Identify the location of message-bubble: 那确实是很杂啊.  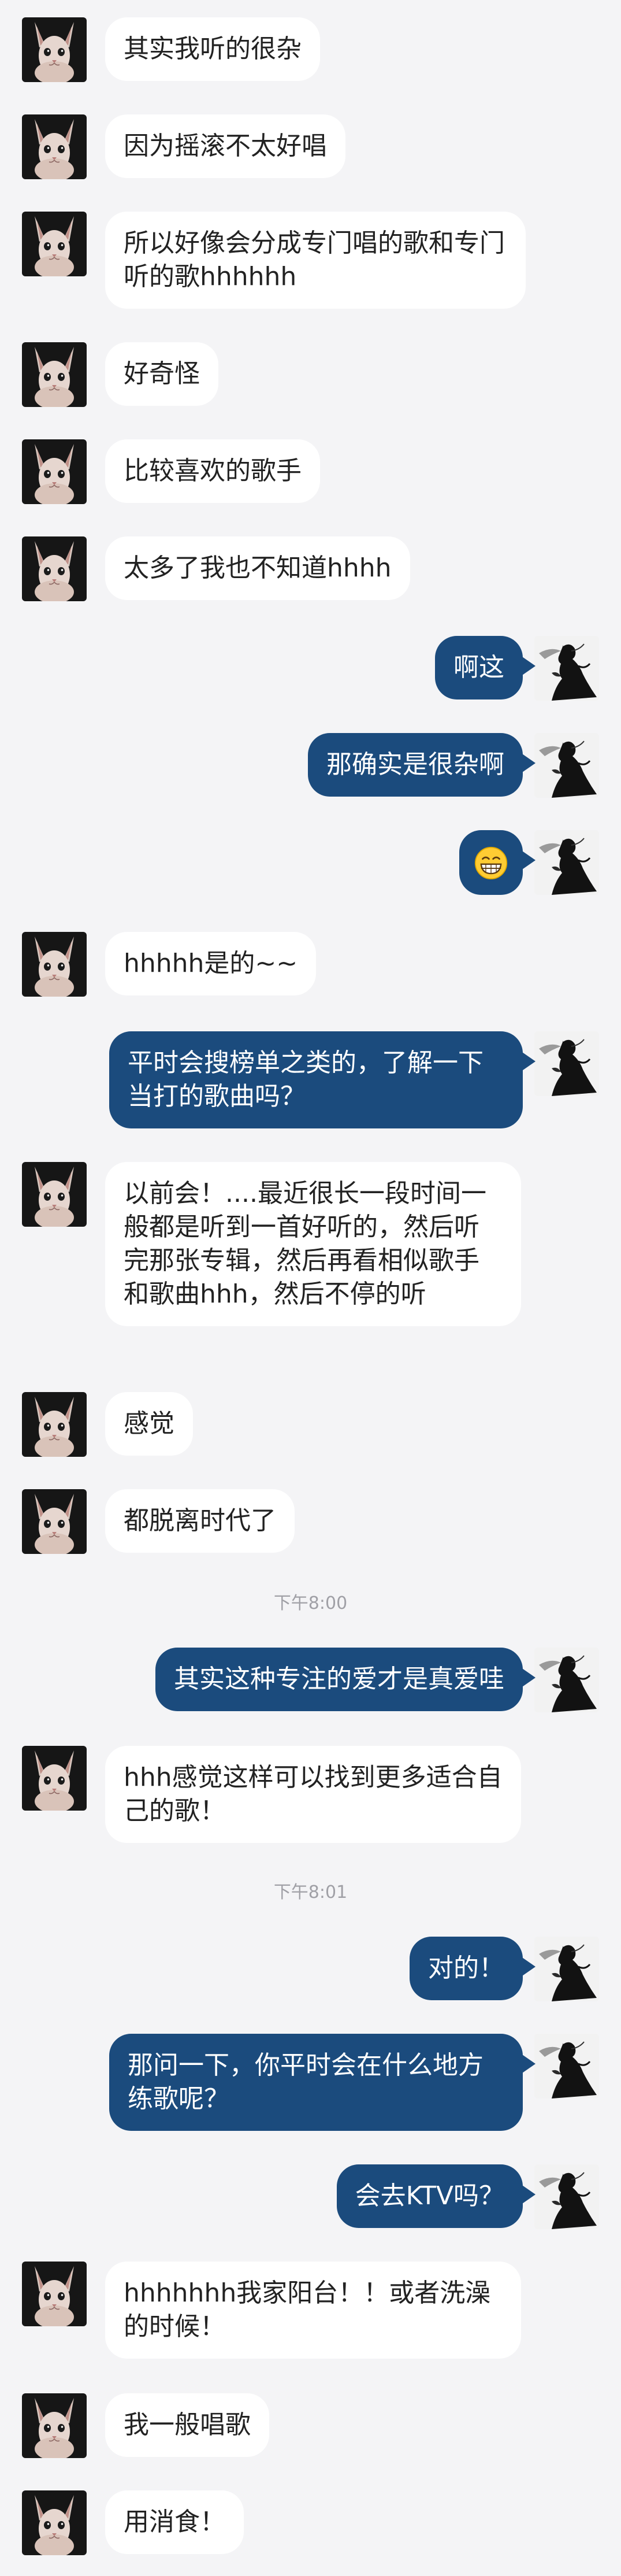
(422, 765).